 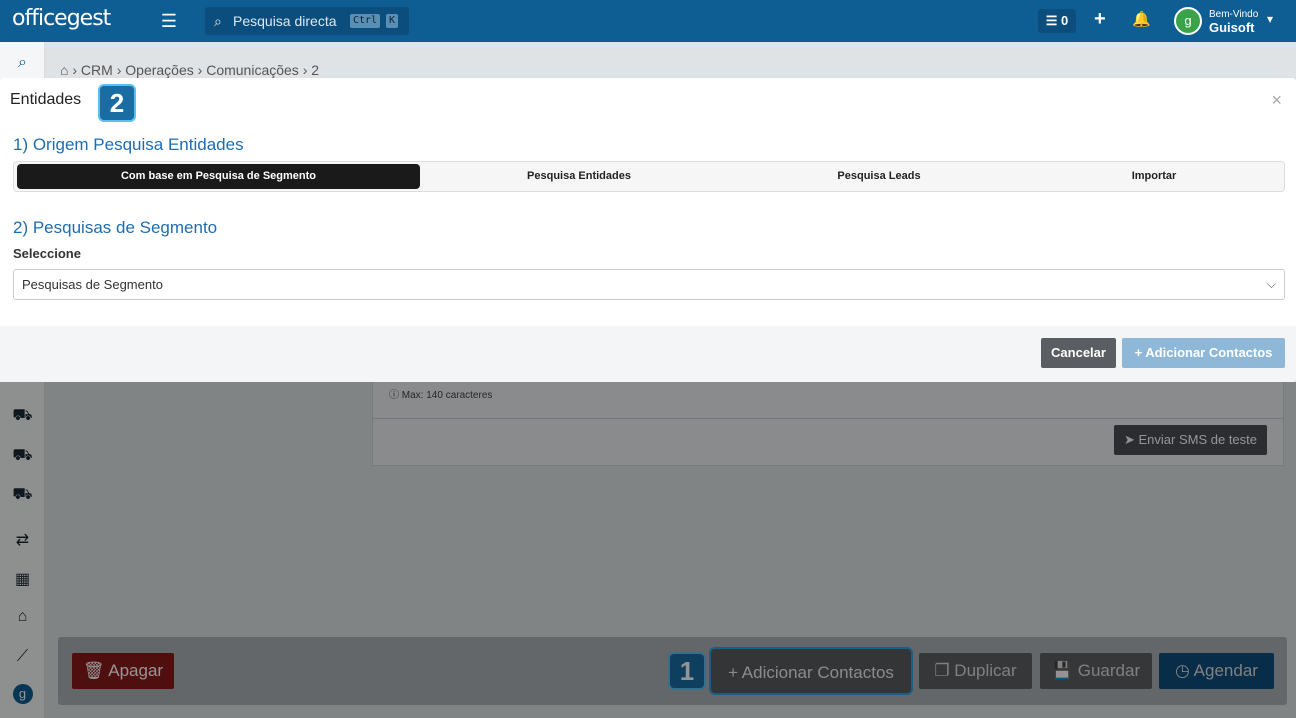 I want to click on search-placeholder: Pesquisa directa, so click(x=285, y=21).